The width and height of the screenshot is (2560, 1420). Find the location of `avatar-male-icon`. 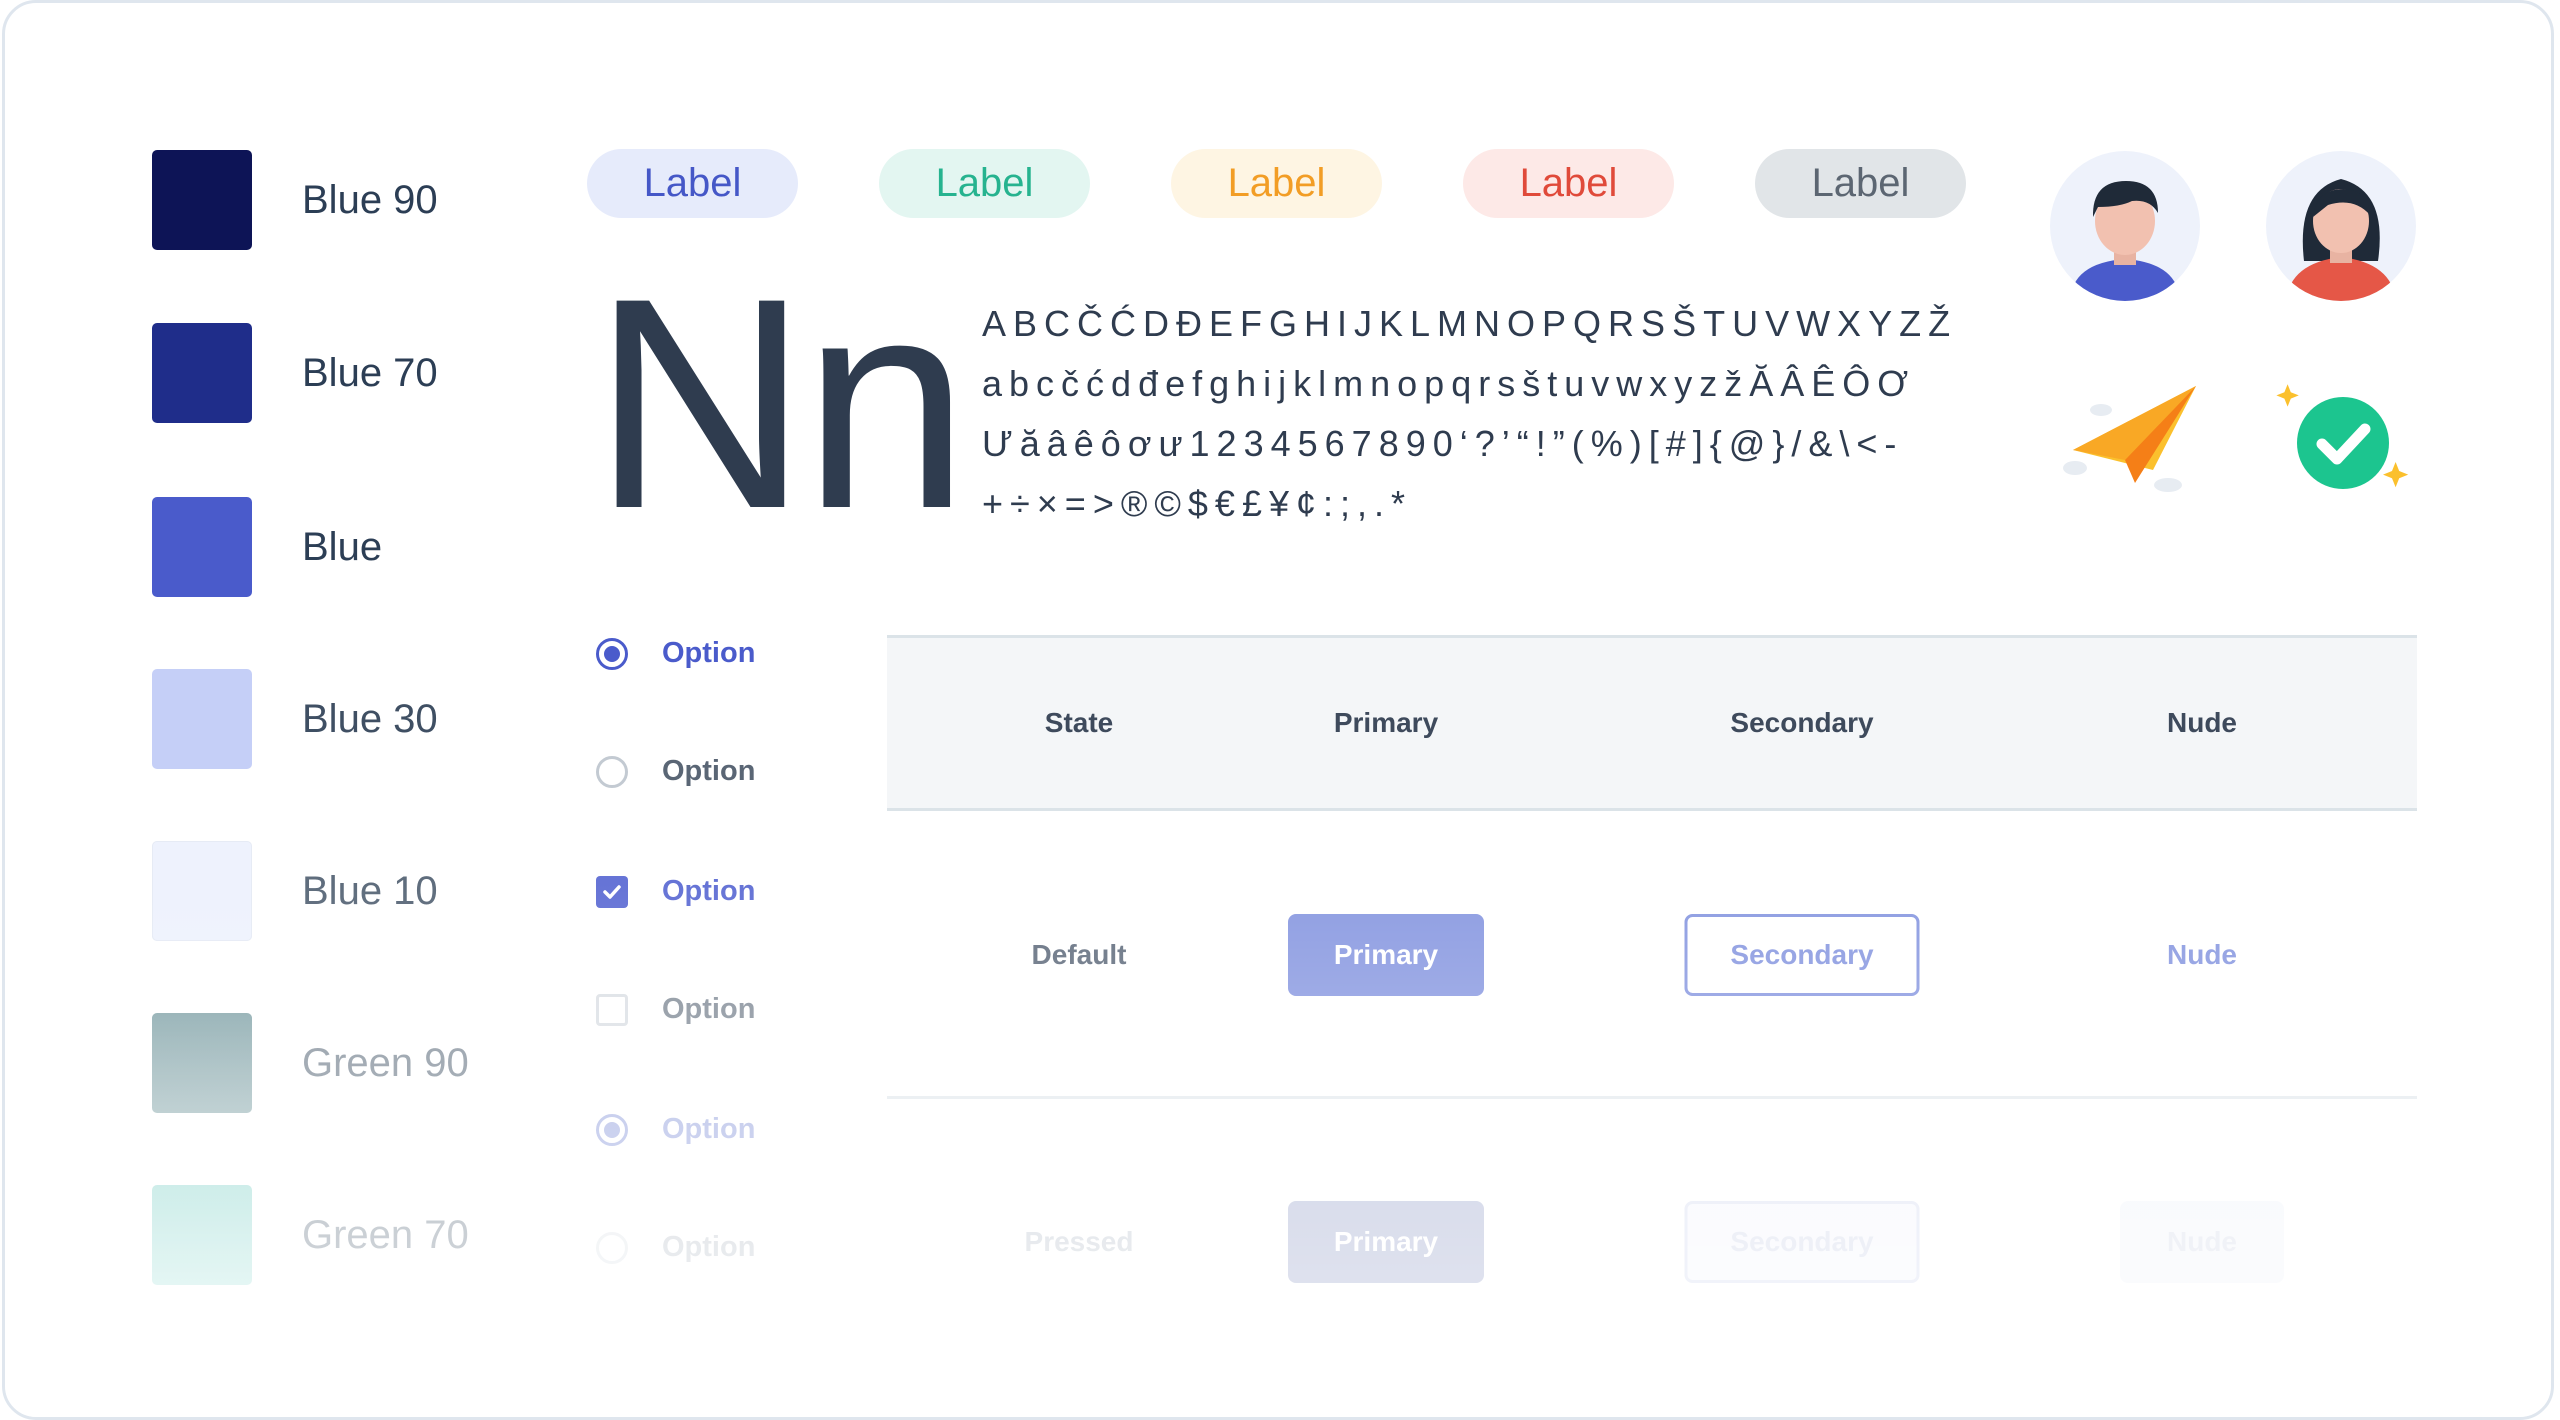

avatar-male-icon is located at coordinates (2125, 226).